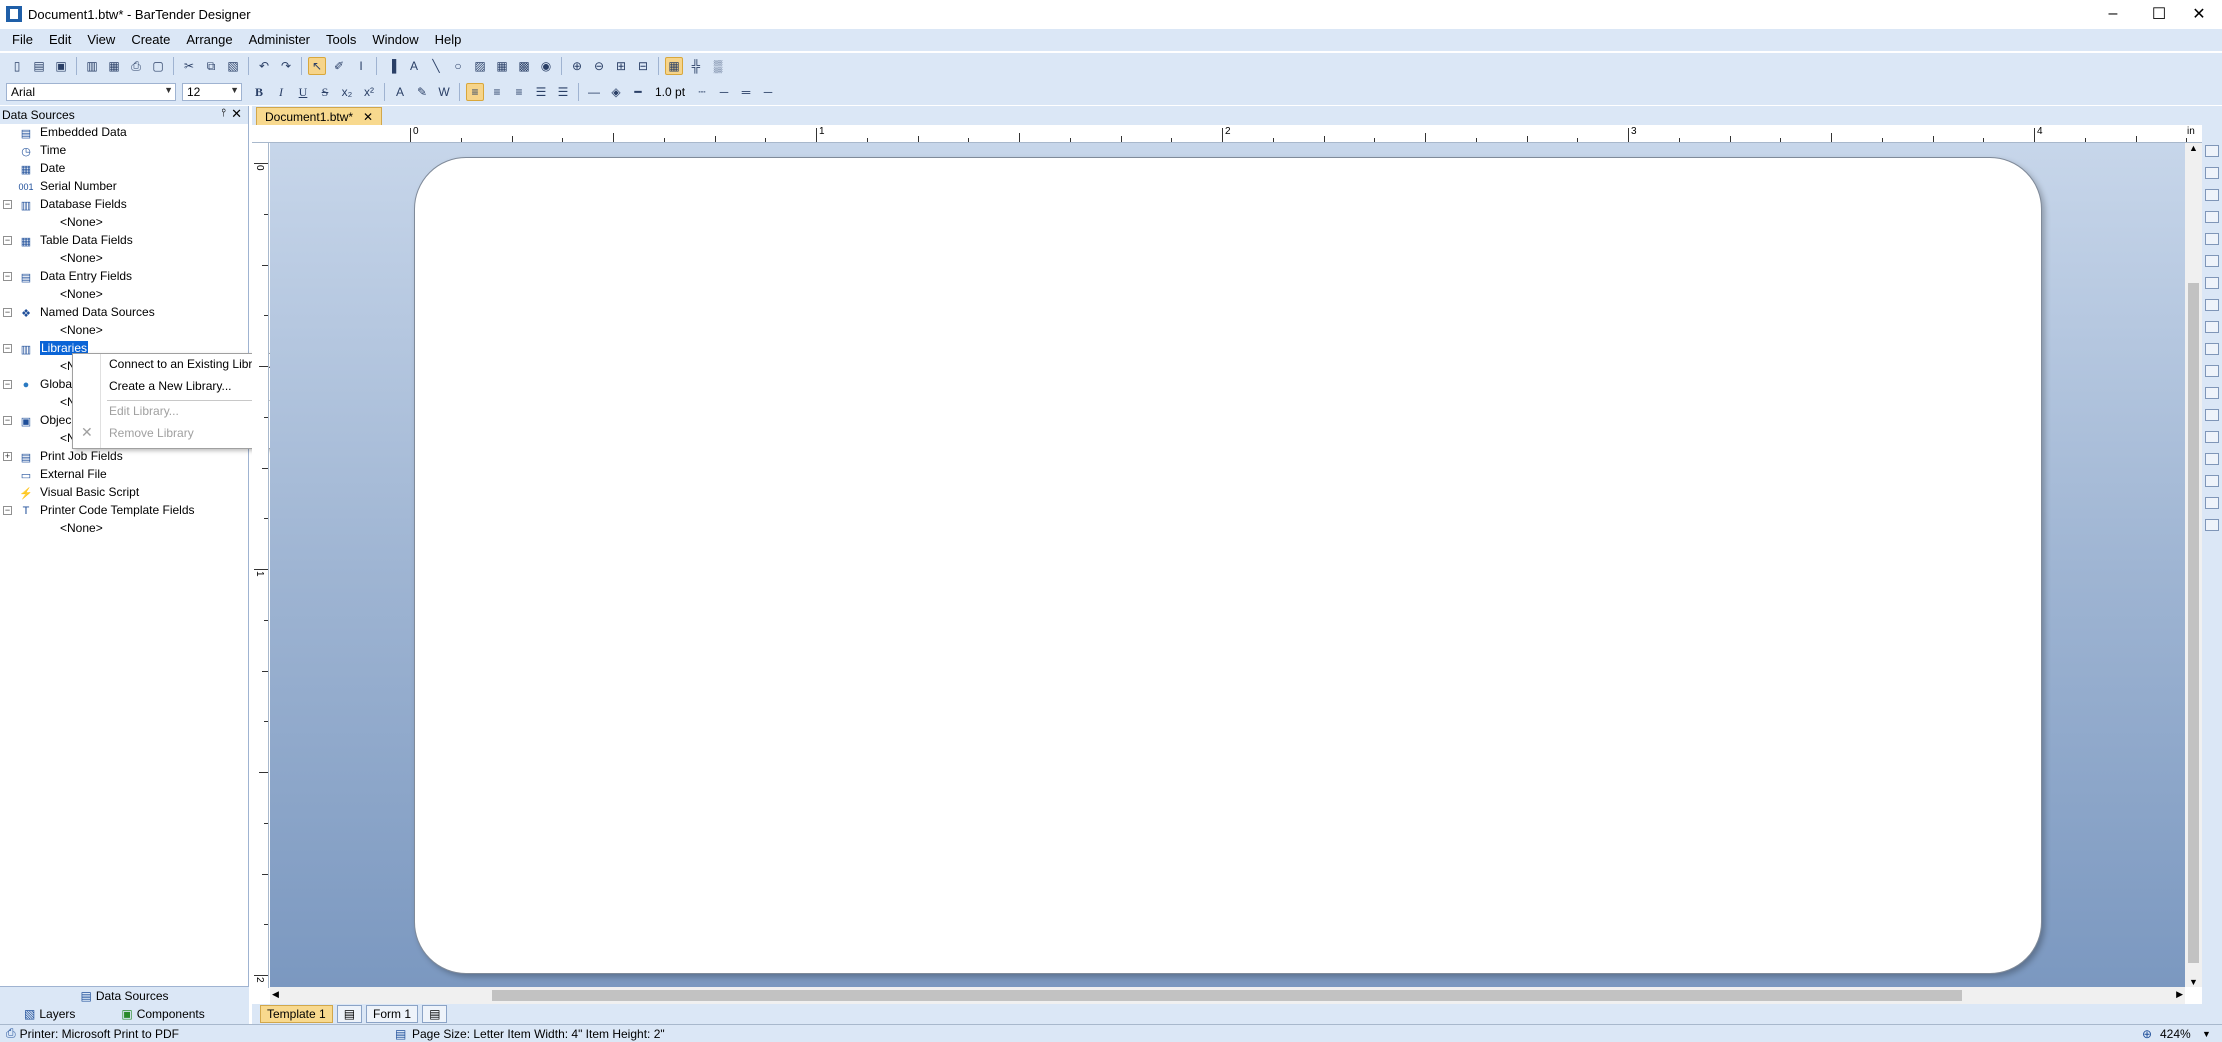  What do you see at coordinates (150, 40) in the screenshot?
I see `menu-create: Create` at bounding box center [150, 40].